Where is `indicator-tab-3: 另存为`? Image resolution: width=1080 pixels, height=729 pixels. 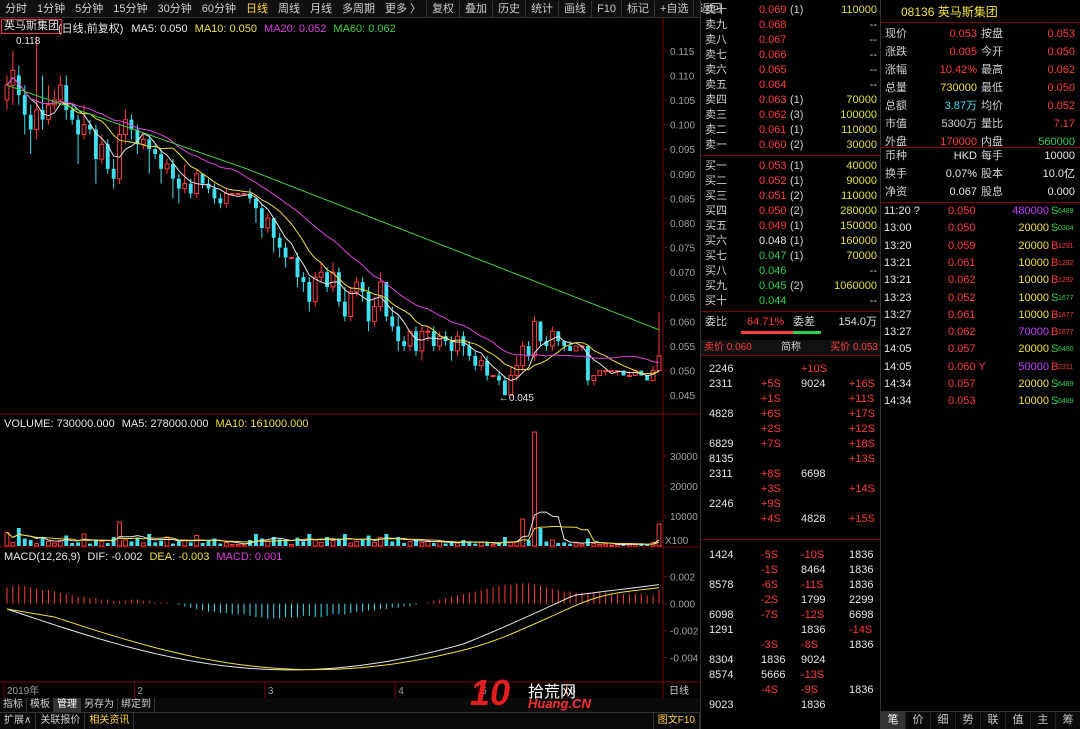 indicator-tab-3: 另存为 is located at coordinates (99, 705).